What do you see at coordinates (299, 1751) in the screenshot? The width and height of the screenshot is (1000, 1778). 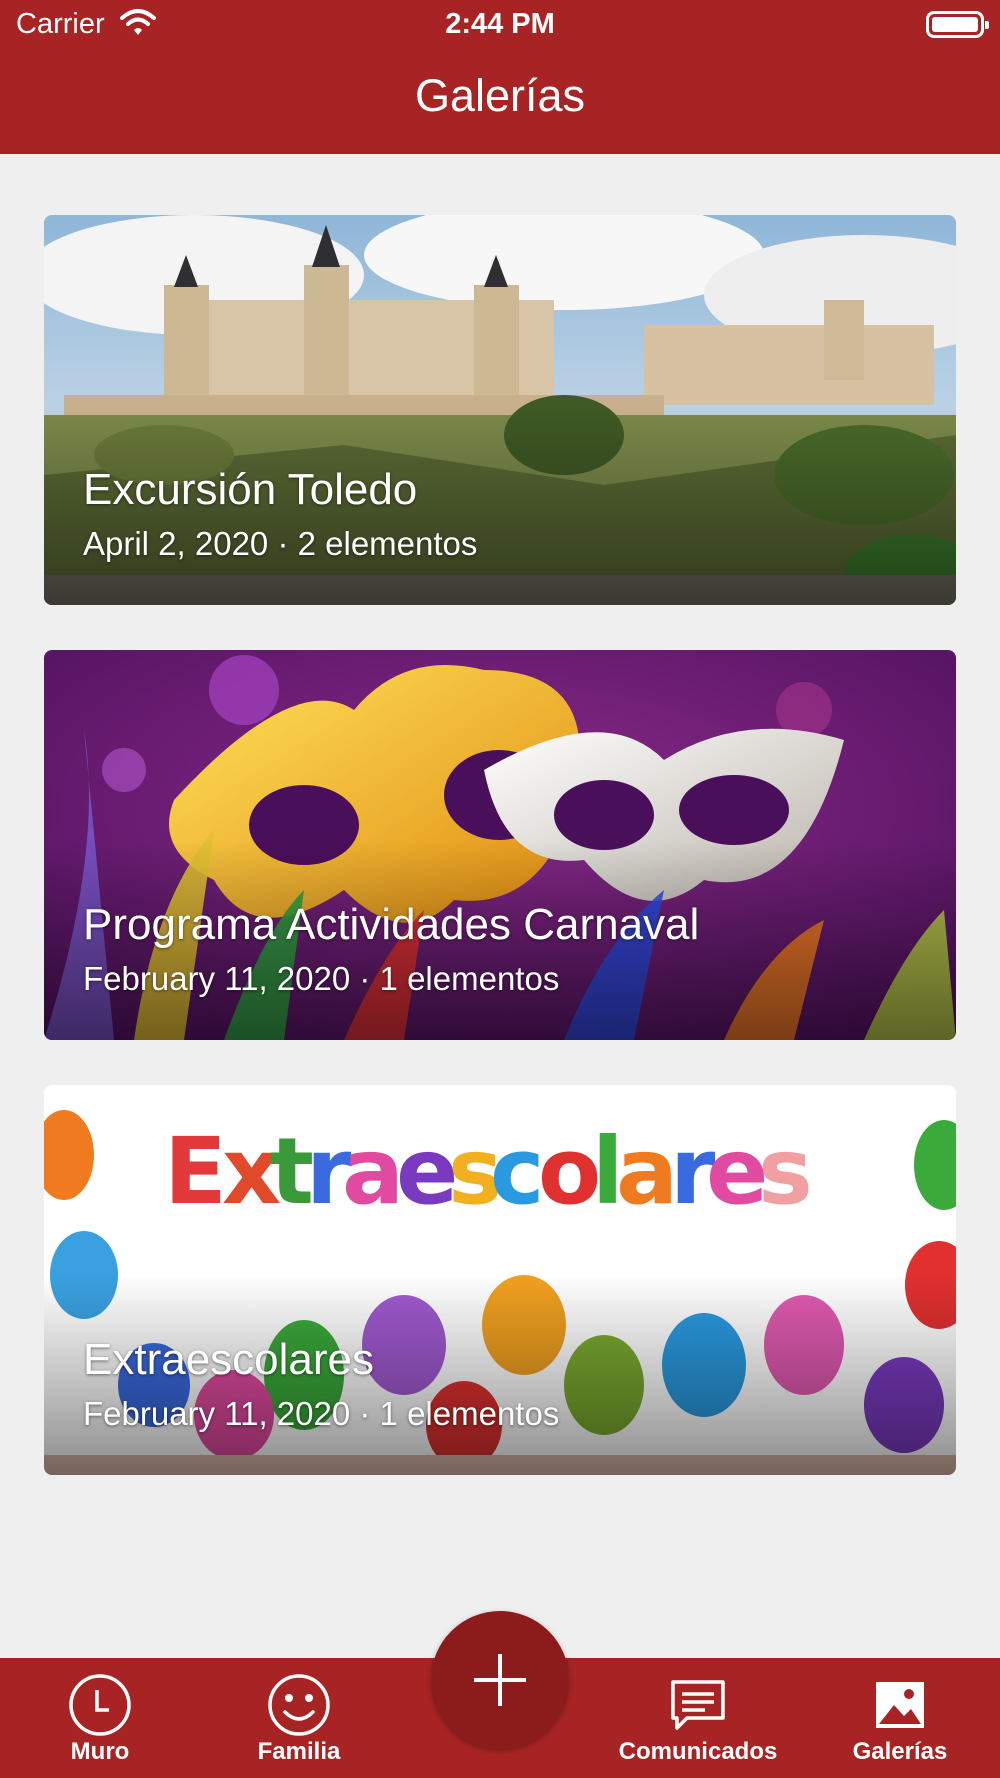 I see `tab-label: Familia` at bounding box center [299, 1751].